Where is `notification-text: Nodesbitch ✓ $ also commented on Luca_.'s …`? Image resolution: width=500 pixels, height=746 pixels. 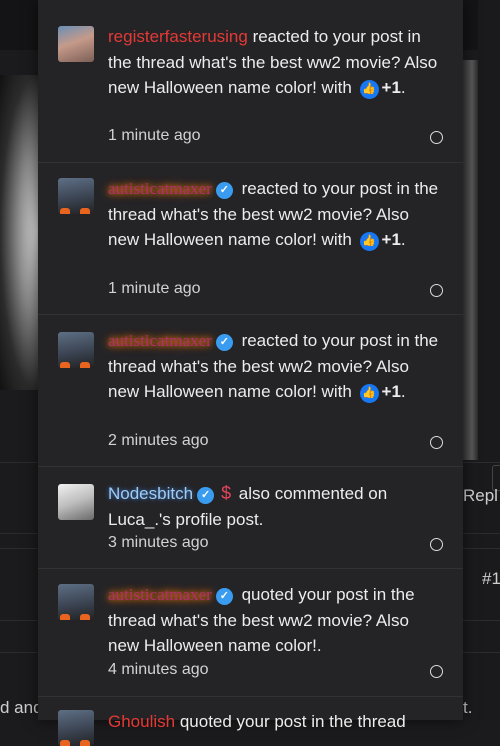
notification-text: Nodesbitch ✓ $ also commented on Luca_.'s … is located at coordinates (275, 506).